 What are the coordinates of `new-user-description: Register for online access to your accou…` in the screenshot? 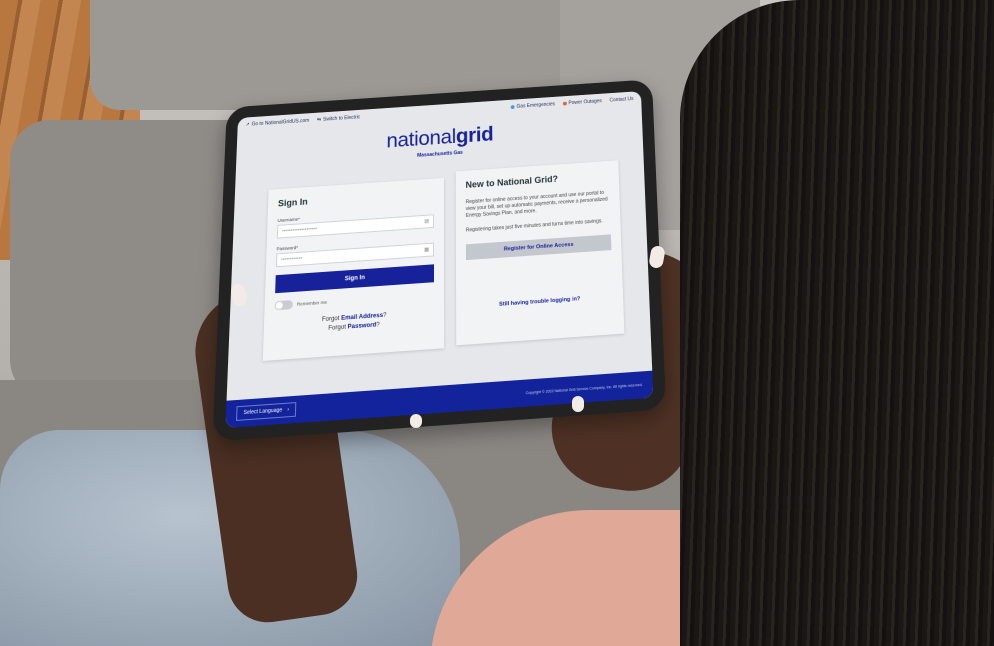 It's located at (538, 205).